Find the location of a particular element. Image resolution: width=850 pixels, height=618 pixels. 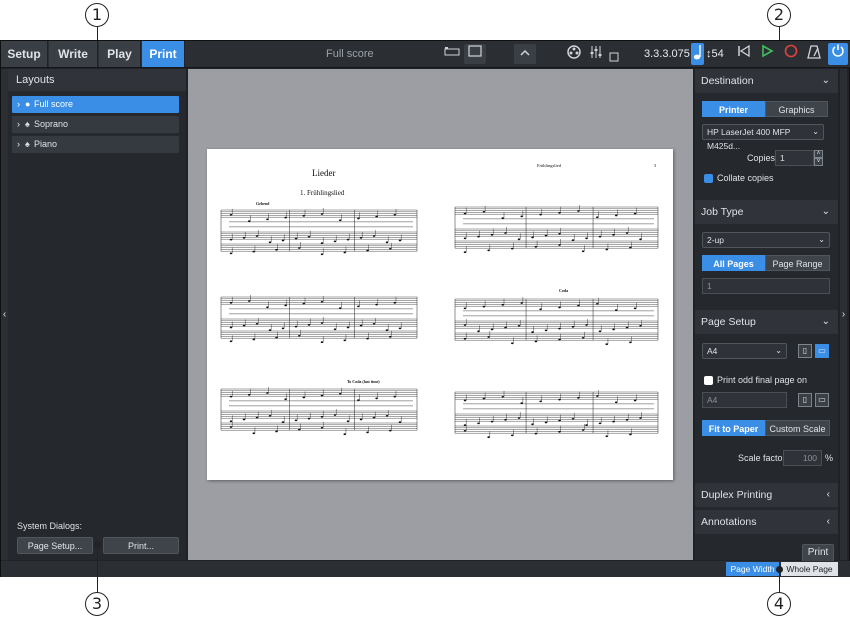

job-type-value: 2-up is located at coordinates (716, 240).